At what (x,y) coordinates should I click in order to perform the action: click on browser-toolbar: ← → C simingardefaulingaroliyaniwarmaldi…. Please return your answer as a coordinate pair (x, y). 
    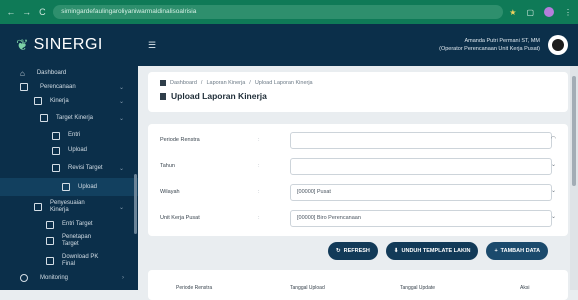
    Looking at the image, I should click on (289, 12).